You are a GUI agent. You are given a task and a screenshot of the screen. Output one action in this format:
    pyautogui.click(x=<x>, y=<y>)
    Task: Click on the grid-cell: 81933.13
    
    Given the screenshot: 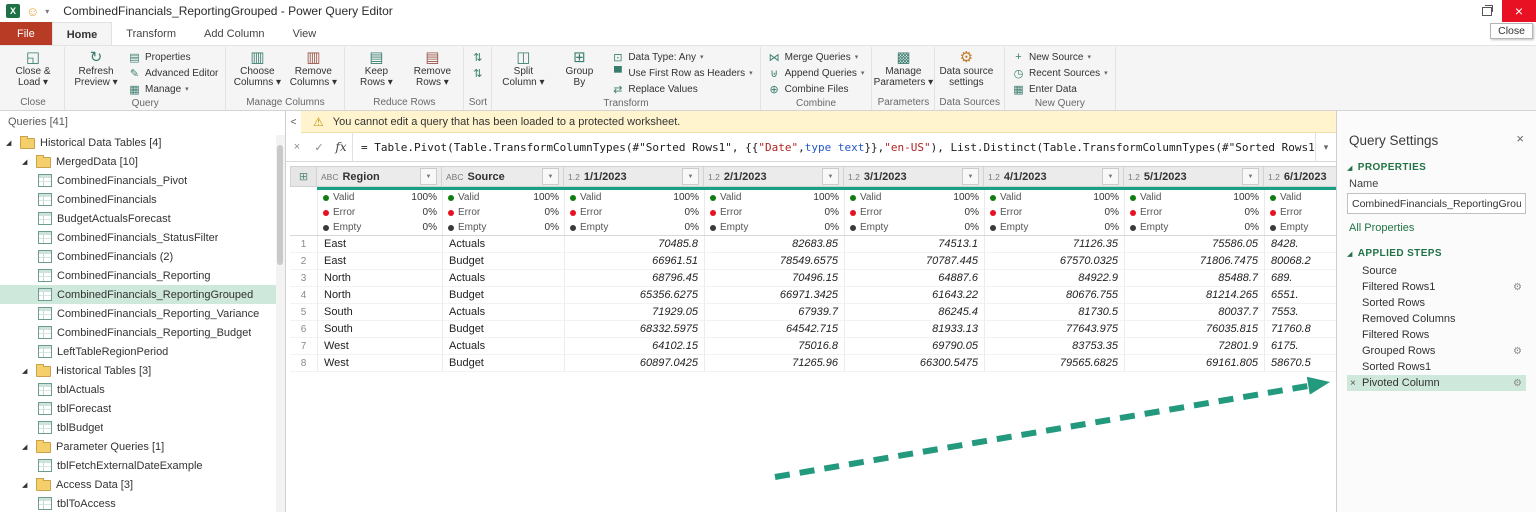 What is the action you would take?
    pyautogui.click(x=914, y=329)
    